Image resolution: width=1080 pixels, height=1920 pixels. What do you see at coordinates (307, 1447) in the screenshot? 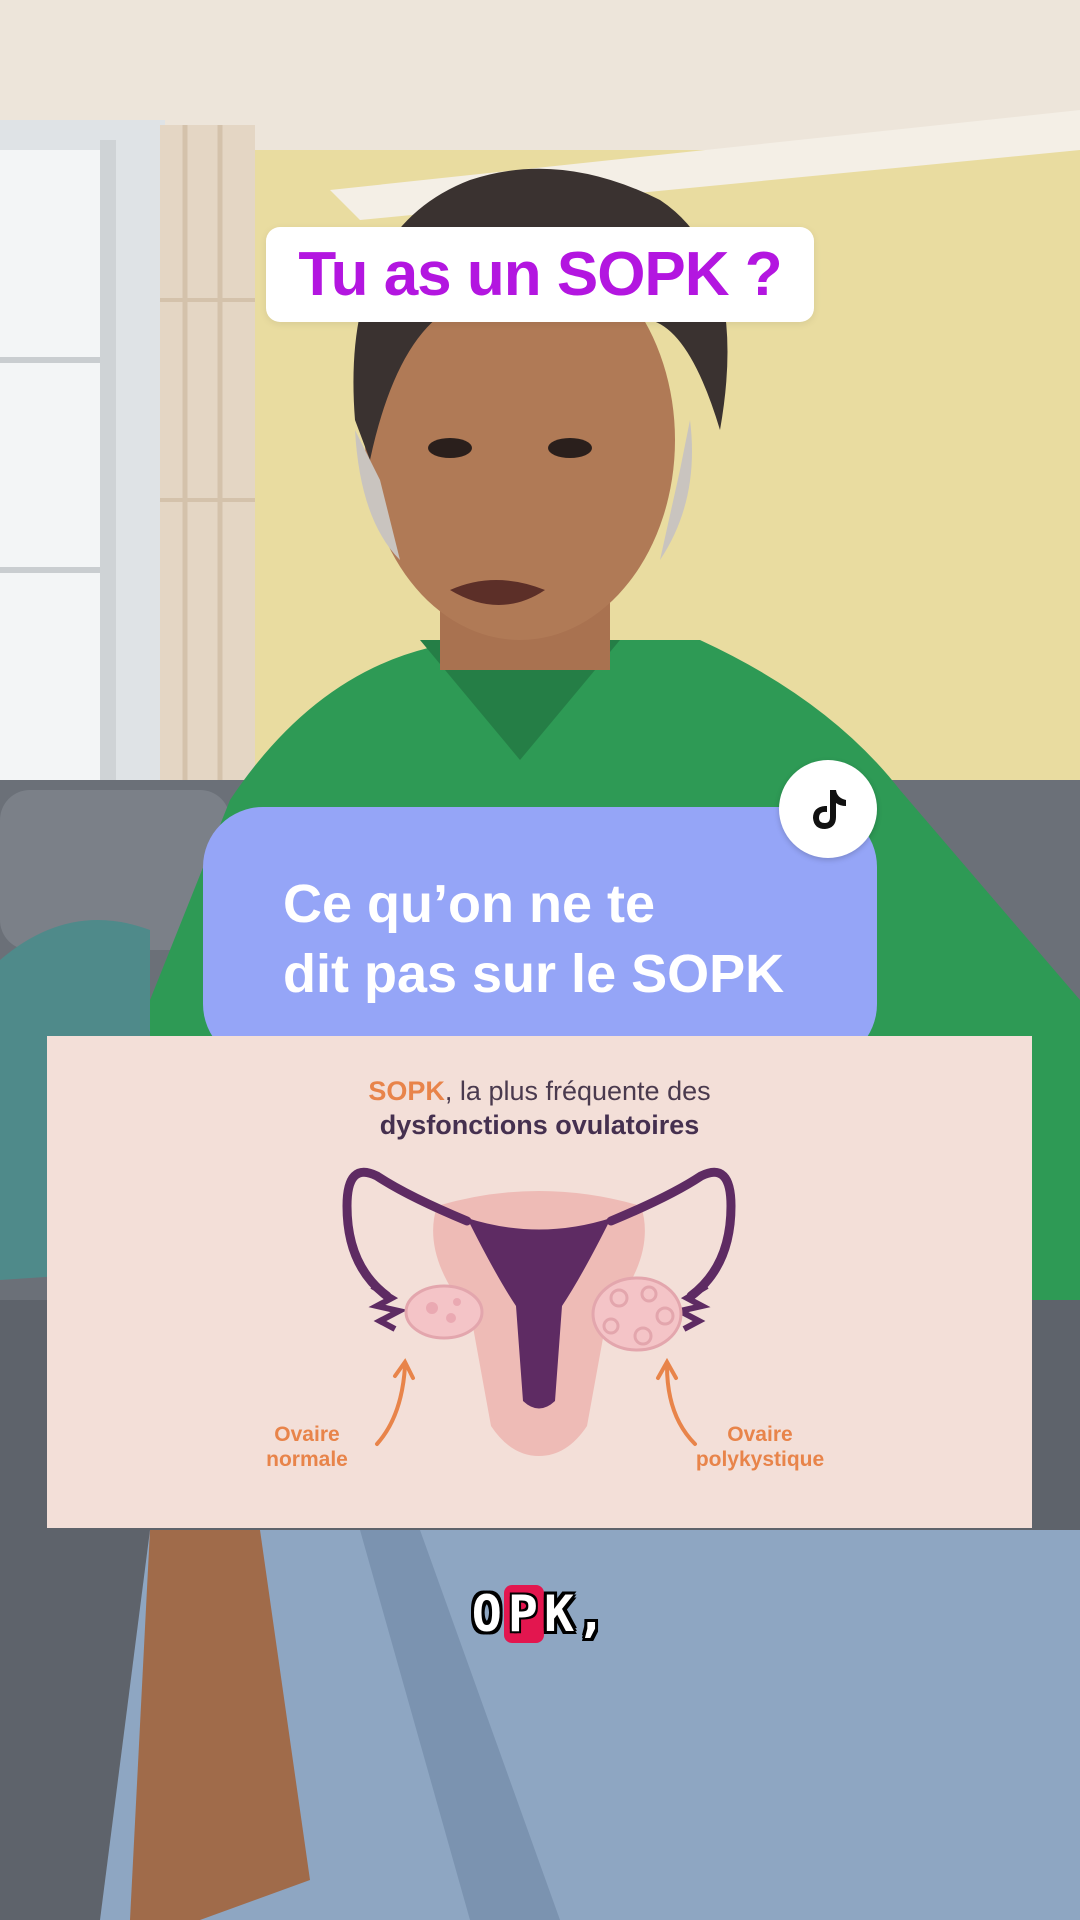
I see `label-normal-ovary: Ovaire normale` at bounding box center [307, 1447].